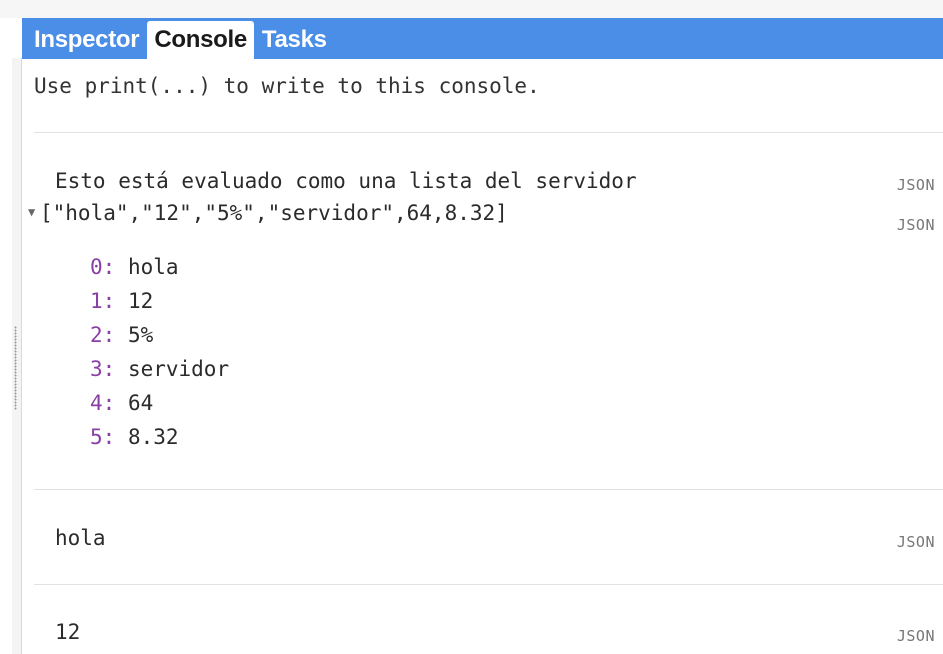 This screenshot has height=654, width=943. Describe the element at coordinates (103, 301) in the screenshot. I see `array-item-index: 1:` at that location.